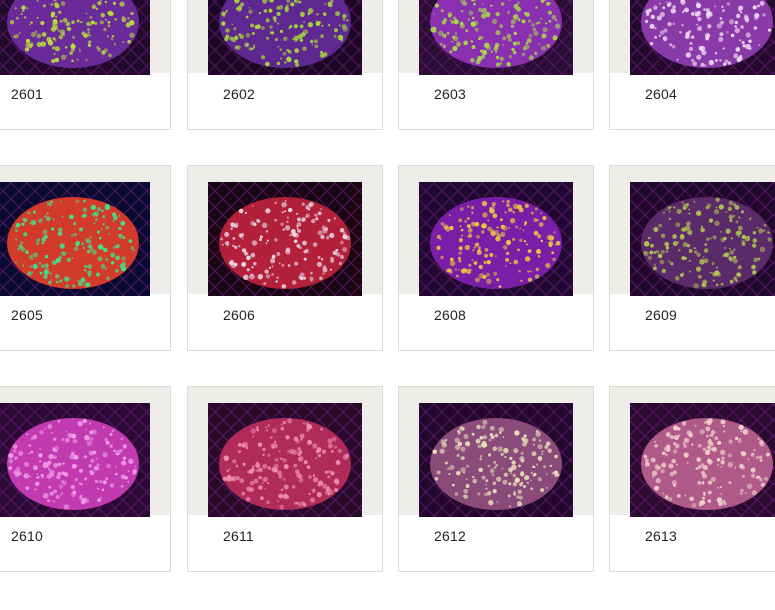 The image size is (775, 610). I want to click on gallery-card: 2603, so click(496, 65).